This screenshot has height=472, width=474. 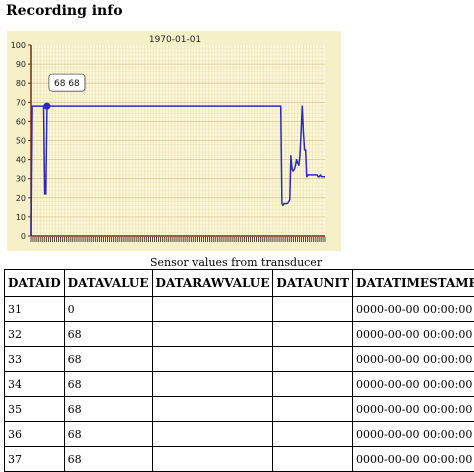 What do you see at coordinates (313, 283) in the screenshot?
I see `column-header-dataunit: DATAUNIT` at bounding box center [313, 283].